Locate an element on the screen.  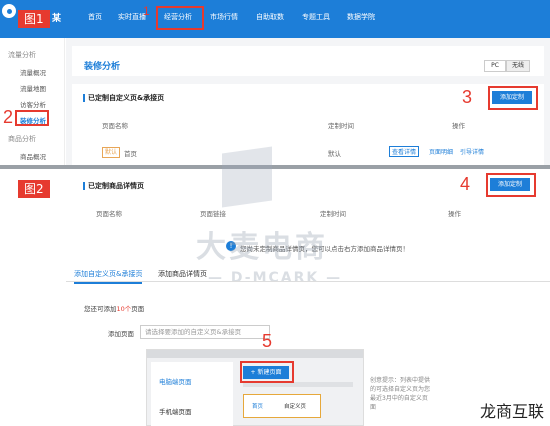
sidebar-item-visitor-analysis: 访客分析 is located at coordinates (33, 104).